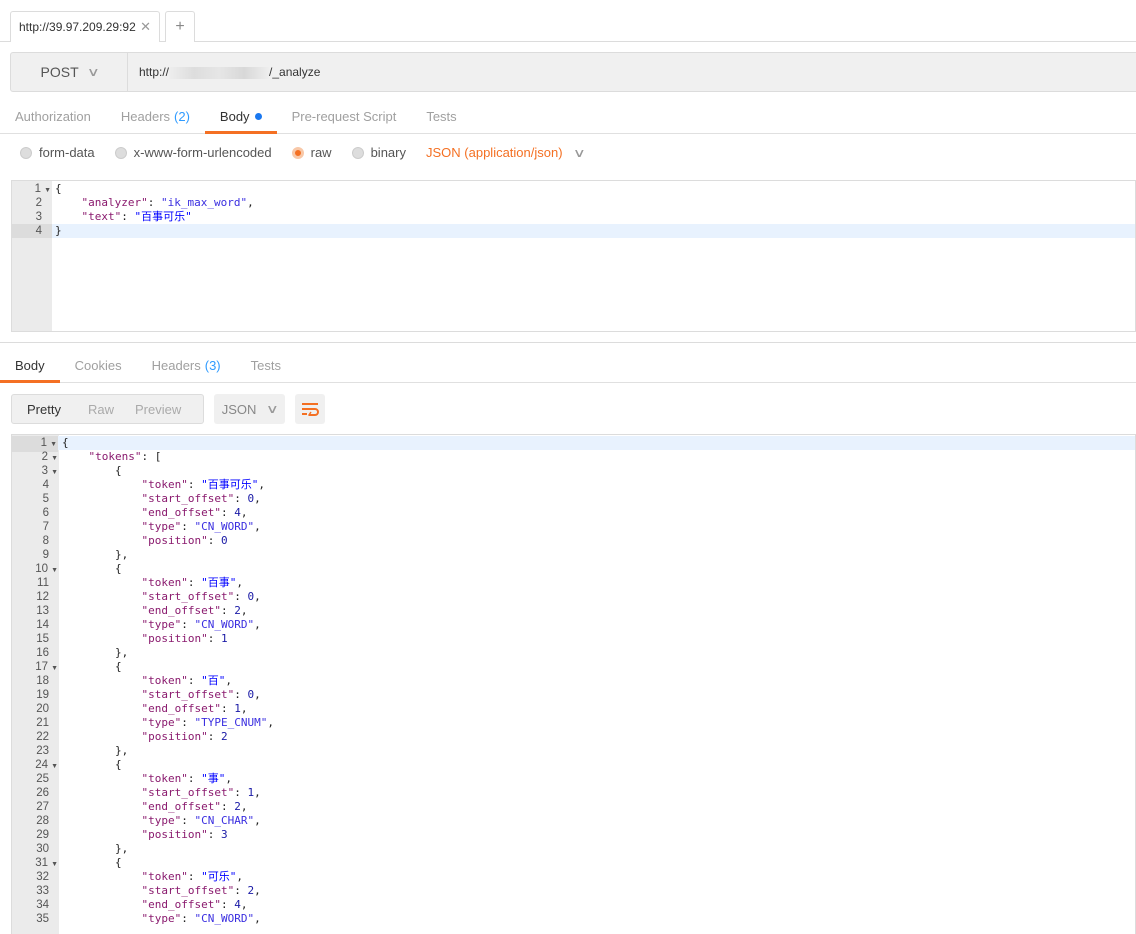  Describe the element at coordinates (266, 365) in the screenshot. I see `tab-response-tests: Tests` at that location.